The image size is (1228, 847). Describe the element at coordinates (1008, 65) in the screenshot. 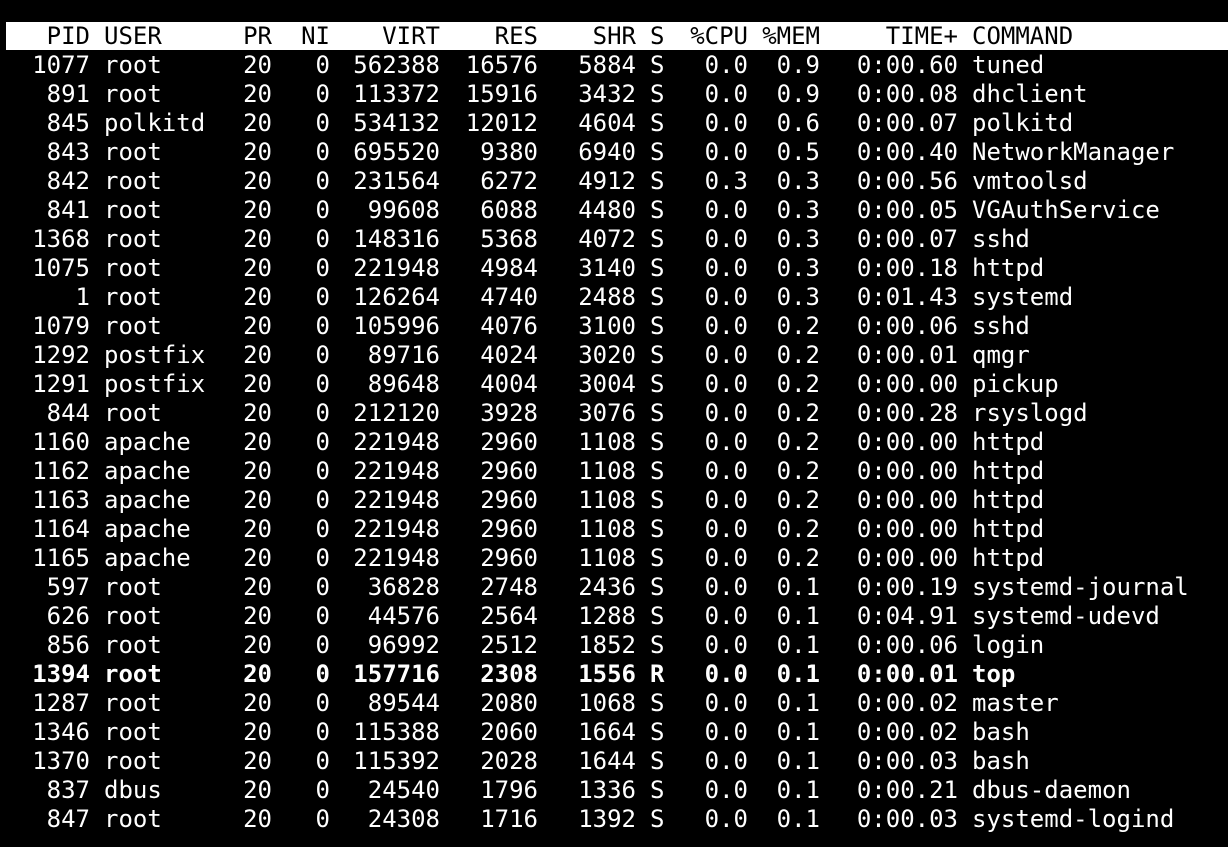

I see `process-command: tuned` at that location.